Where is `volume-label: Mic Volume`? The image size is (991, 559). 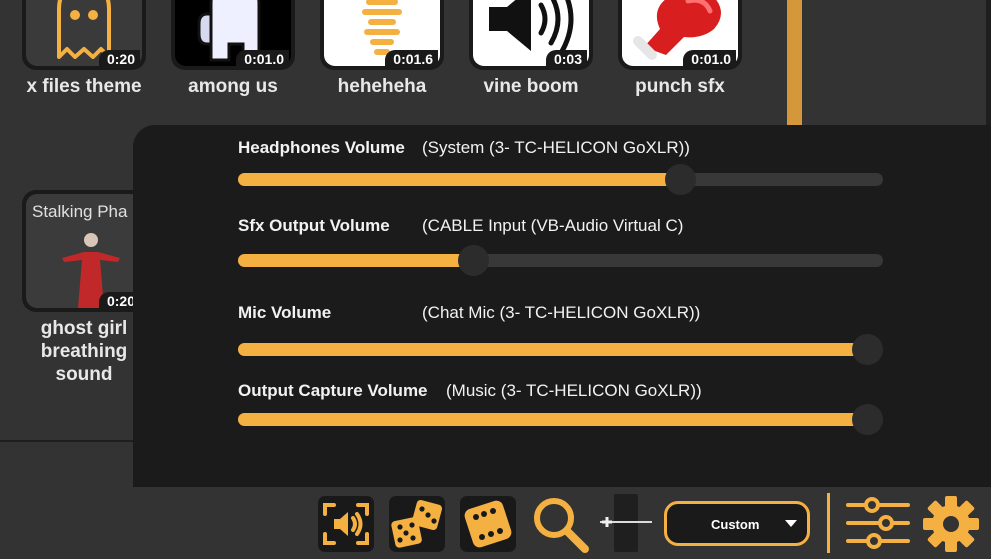
volume-label: Mic Volume is located at coordinates (285, 312).